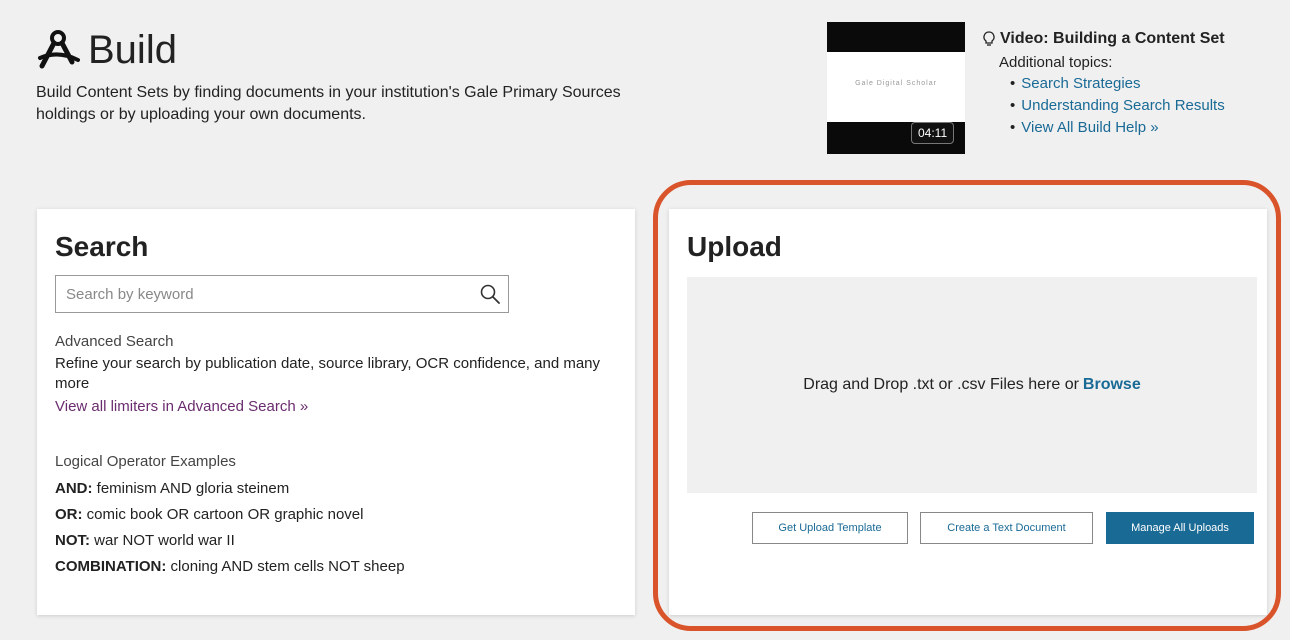 This screenshot has height=640, width=1290. I want to click on create-text-document-button: Create a Text Document, so click(1006, 528).